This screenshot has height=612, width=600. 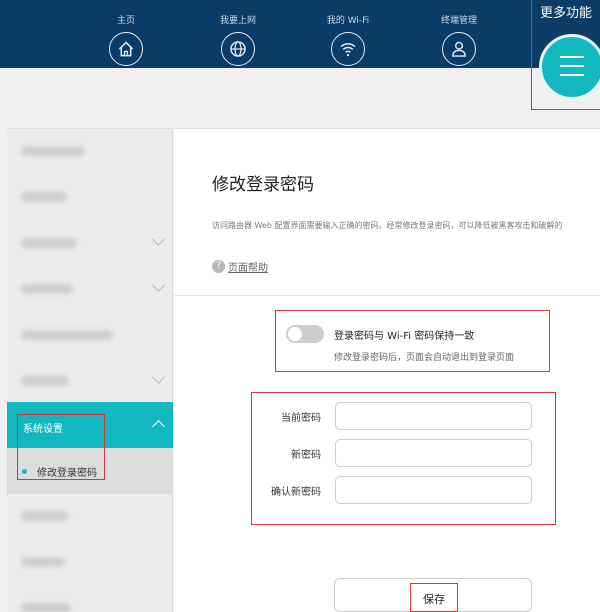 What do you see at coordinates (387, 295) in the screenshot?
I see `divider` at bounding box center [387, 295].